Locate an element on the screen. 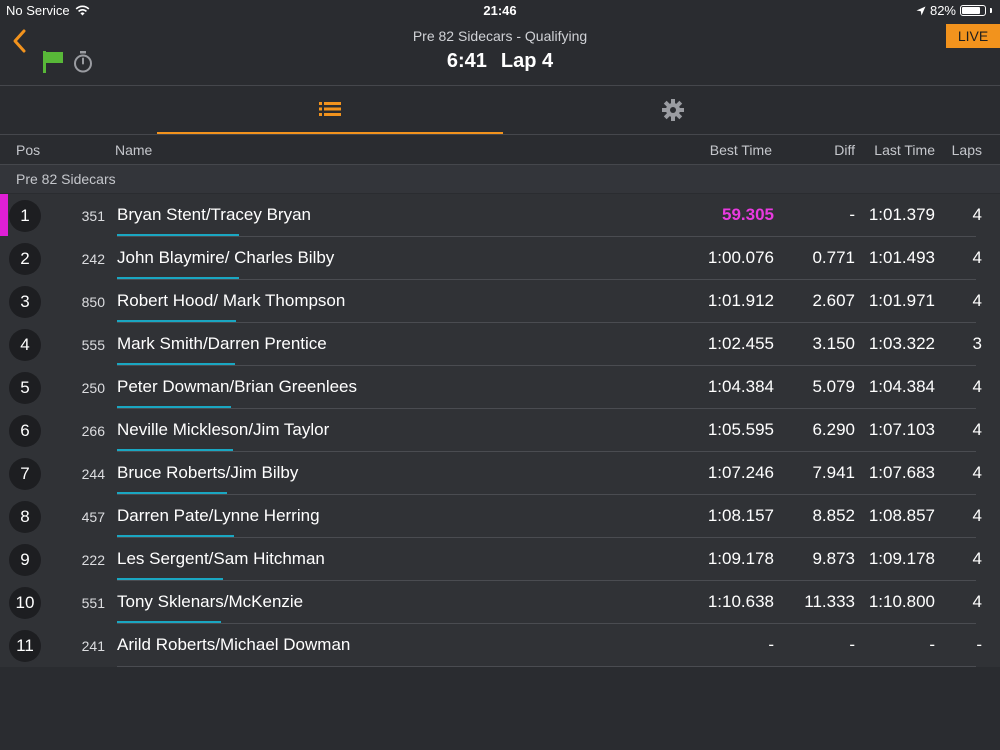 This screenshot has width=1000, height=750. car-number: 241 is located at coordinates (93, 646).